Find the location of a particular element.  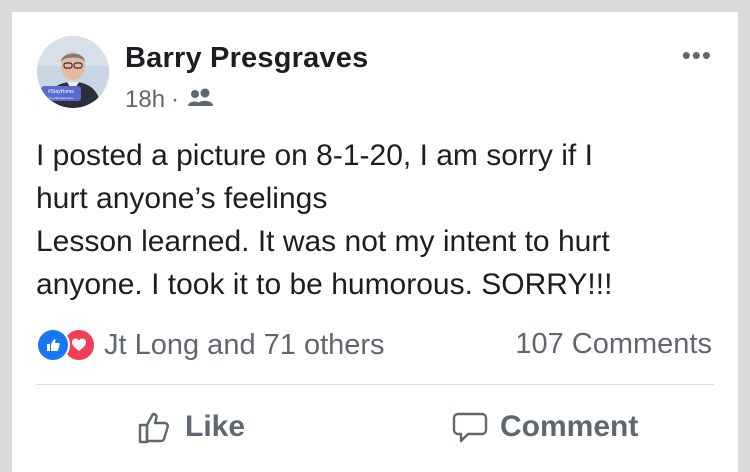

comment-button: Comment is located at coordinates (545, 427).